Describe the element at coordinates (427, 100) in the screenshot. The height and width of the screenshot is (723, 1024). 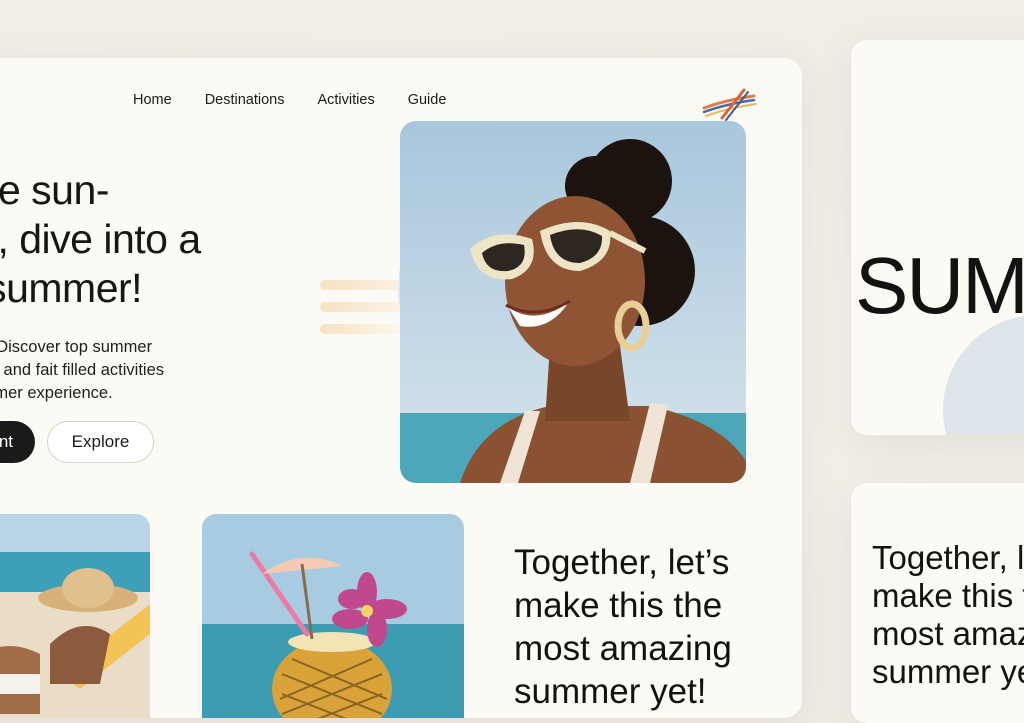
I see `nav-guide: Guide` at that location.